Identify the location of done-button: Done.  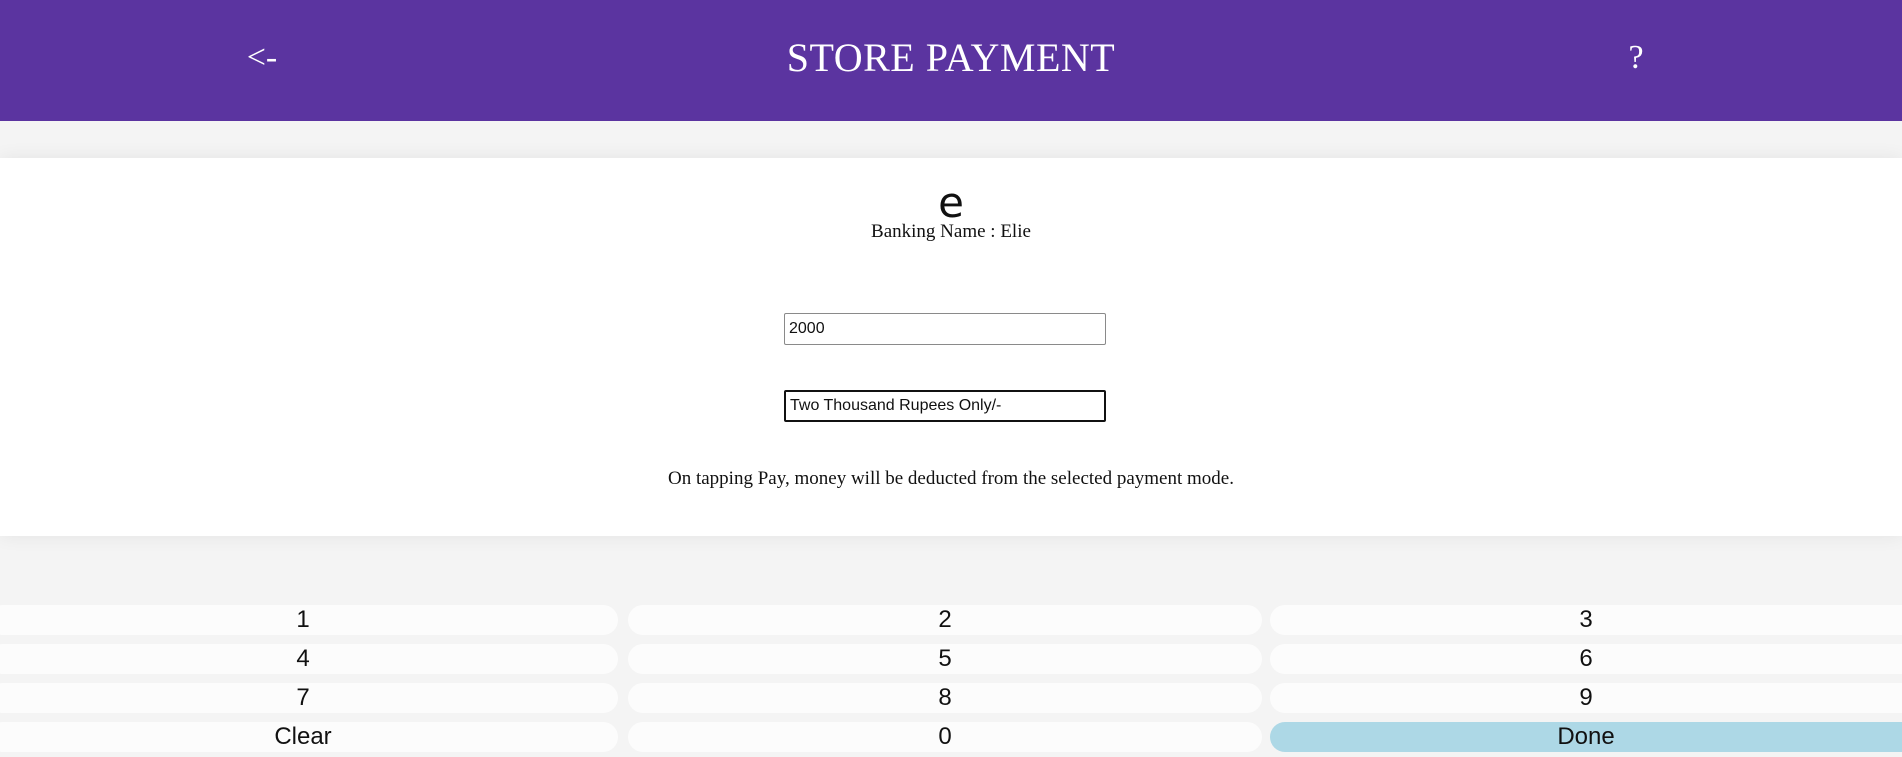
(1586, 737).